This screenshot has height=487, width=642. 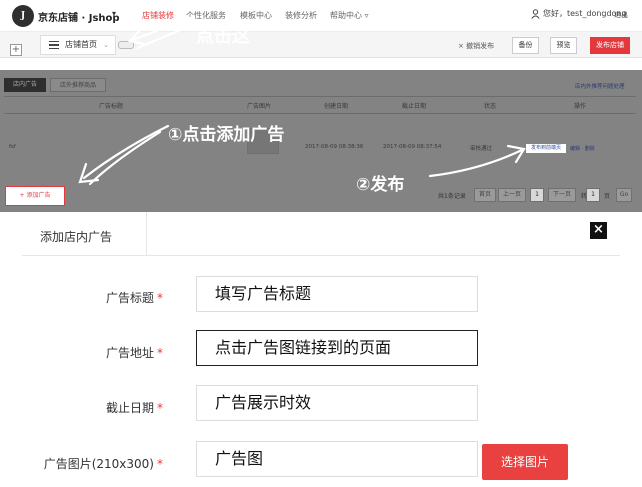 What do you see at coordinates (476, 163) in the screenshot?
I see `arrow-line-publish` at bounding box center [476, 163].